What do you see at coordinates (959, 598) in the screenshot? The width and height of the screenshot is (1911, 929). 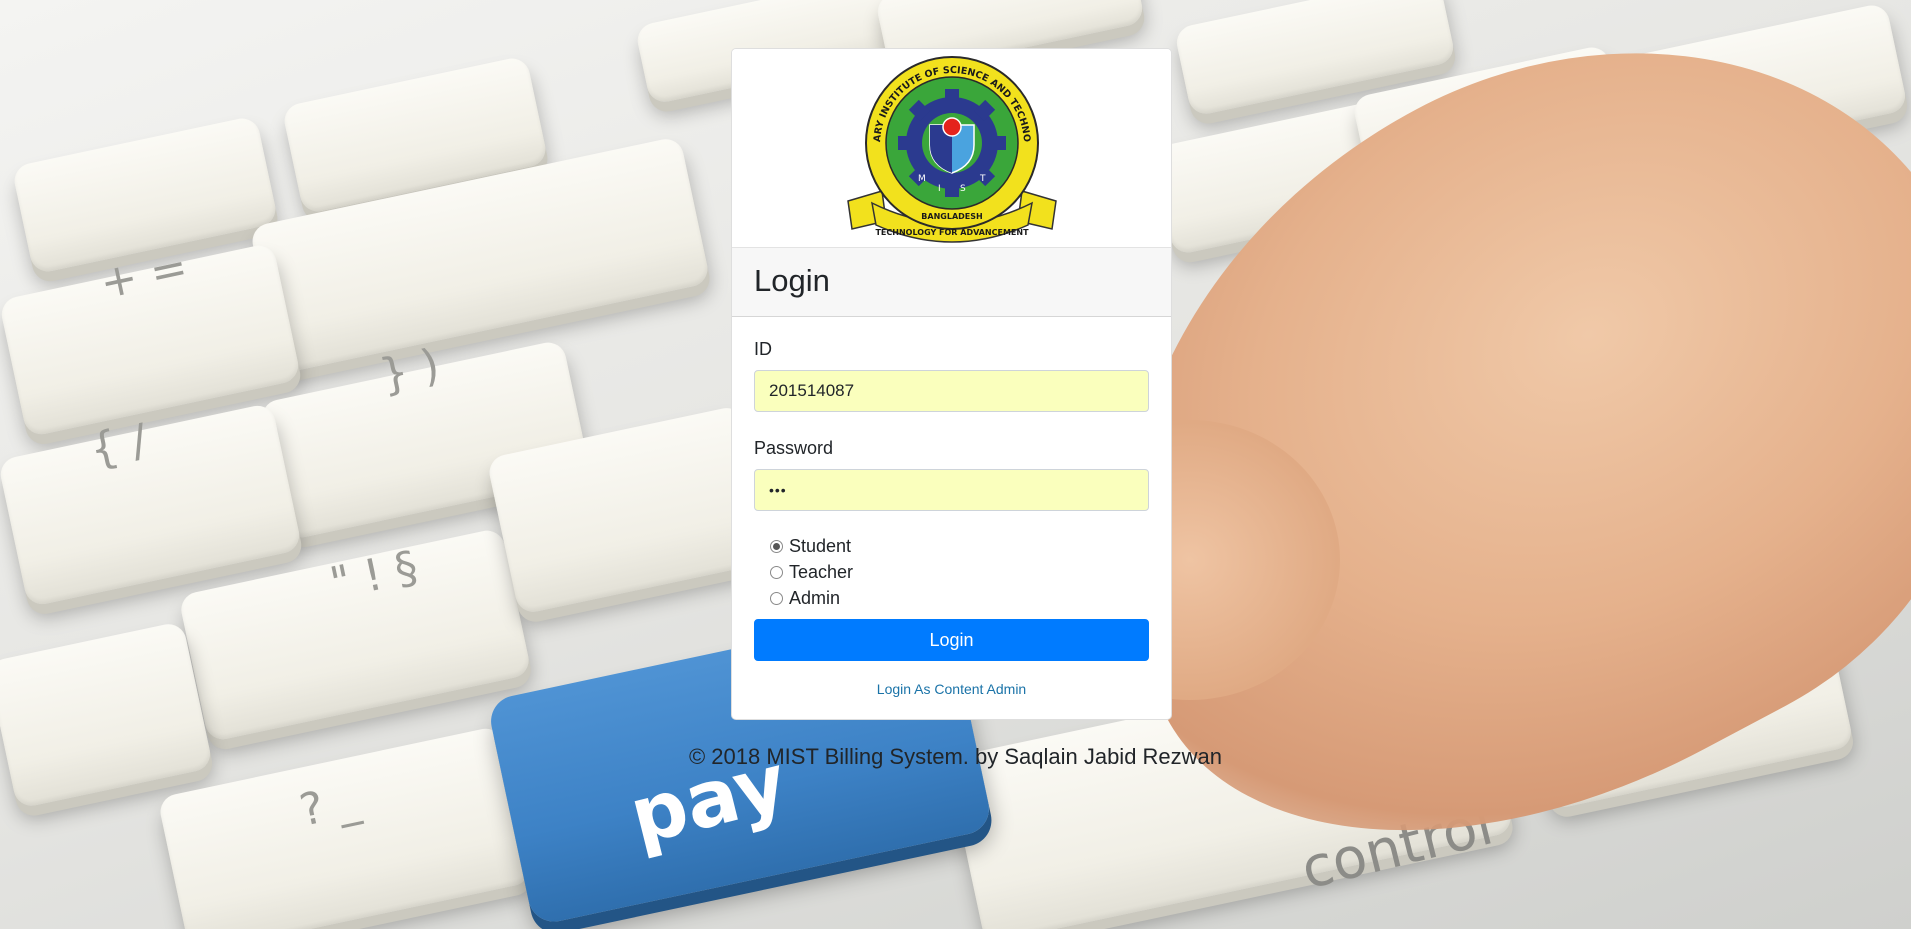 I see `role-option-admin: Admin` at bounding box center [959, 598].